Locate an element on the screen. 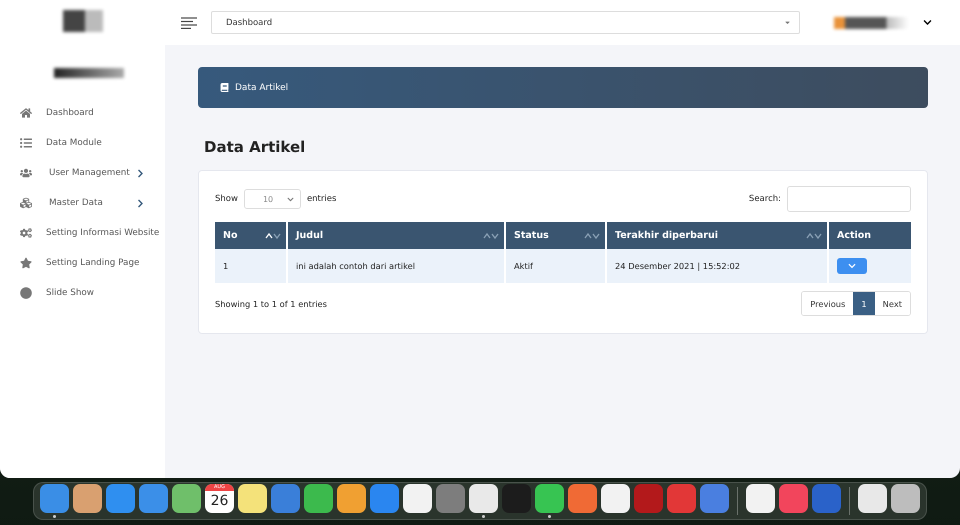 The height and width of the screenshot is (525, 960). sidebar-item: Setting Landing Page is located at coordinates (82, 263).